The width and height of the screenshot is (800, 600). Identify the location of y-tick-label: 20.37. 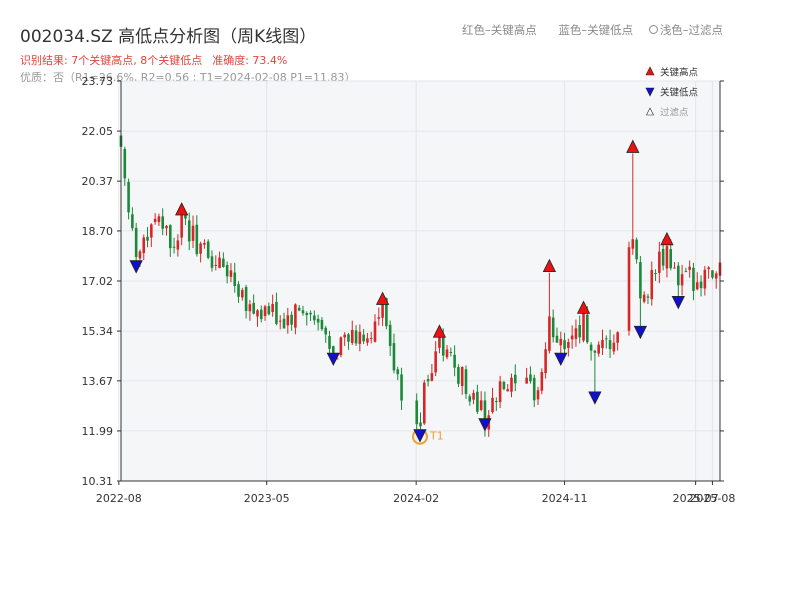
(98, 181).